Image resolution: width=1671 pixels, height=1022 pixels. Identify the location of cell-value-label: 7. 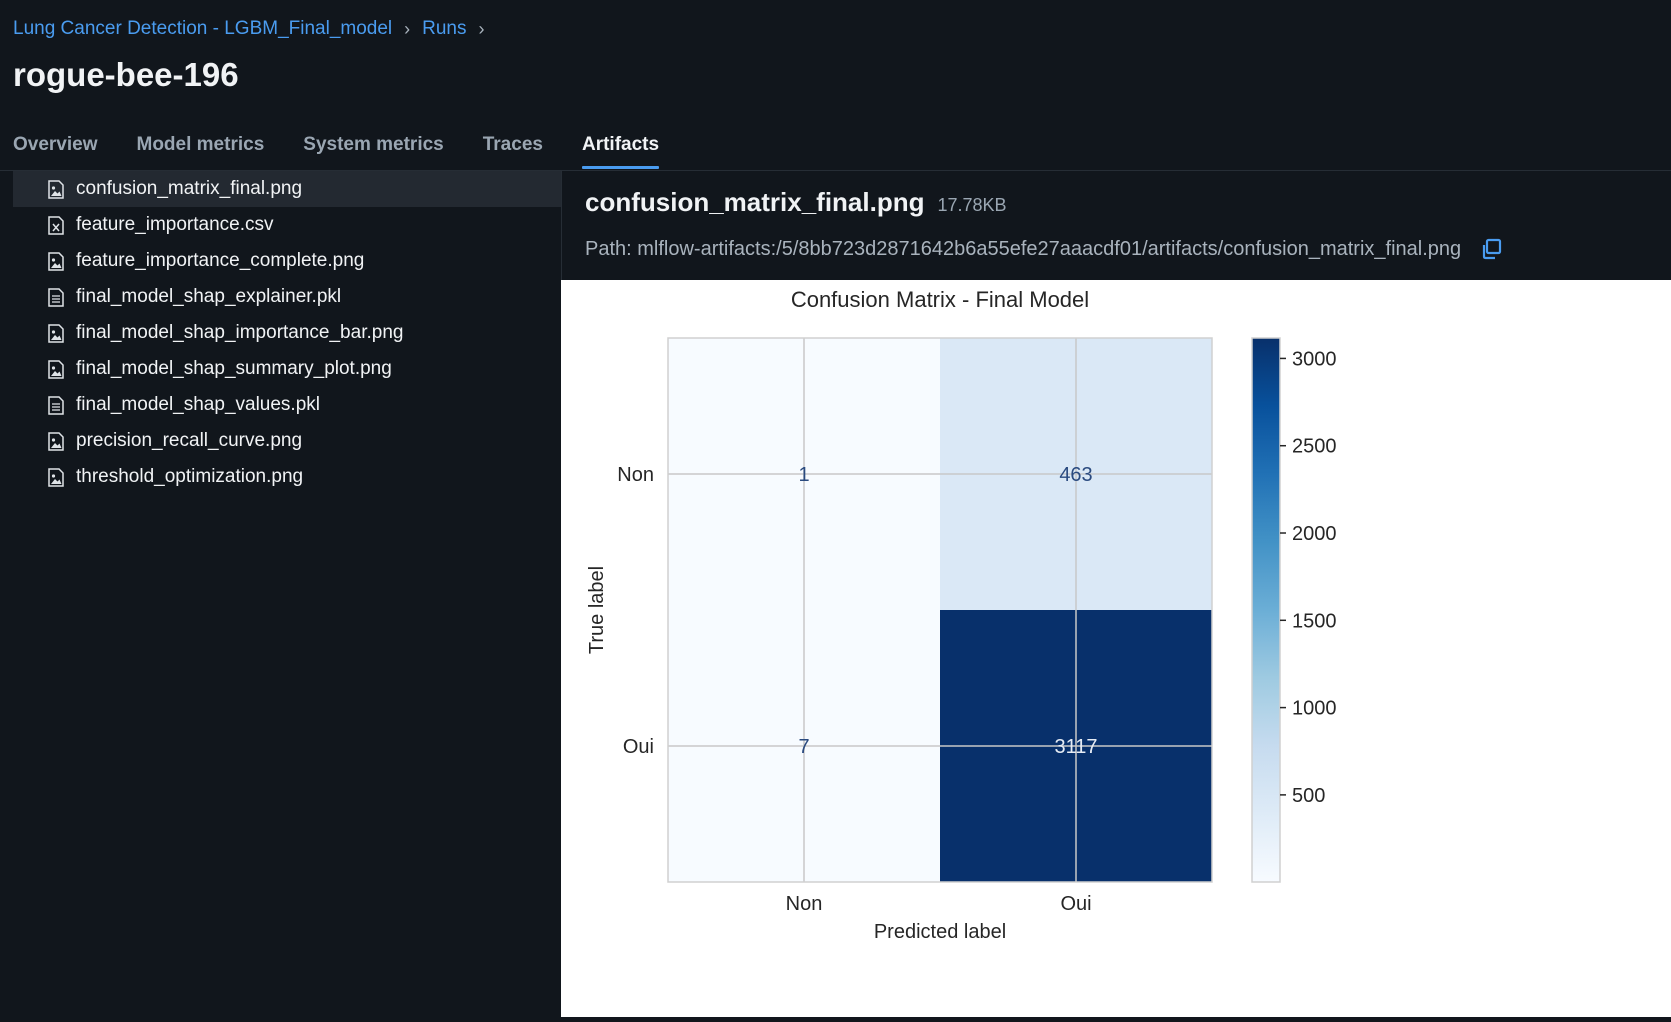
(803, 747).